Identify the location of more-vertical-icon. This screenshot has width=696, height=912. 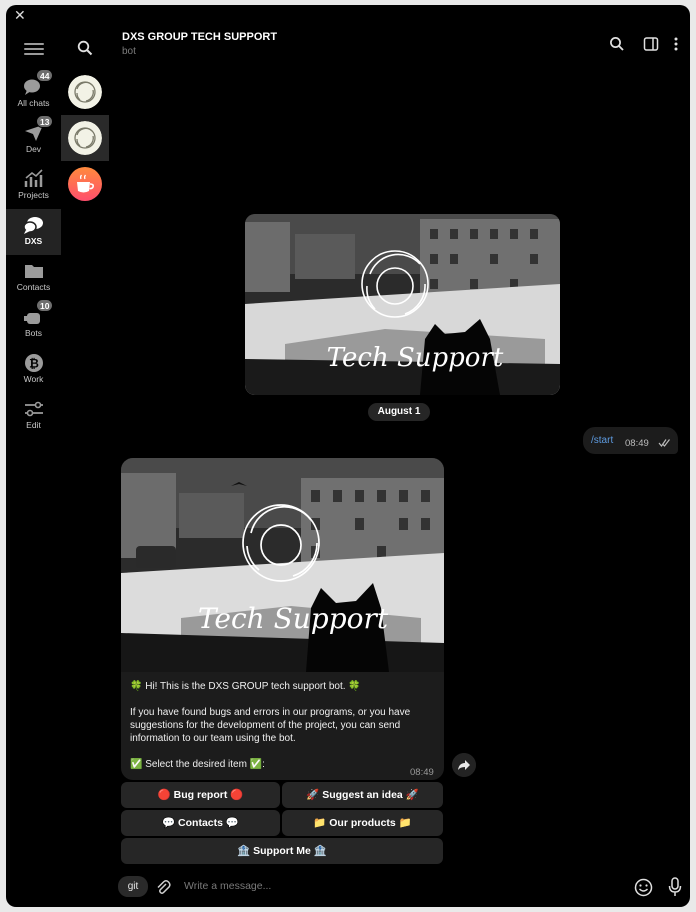
(676, 44).